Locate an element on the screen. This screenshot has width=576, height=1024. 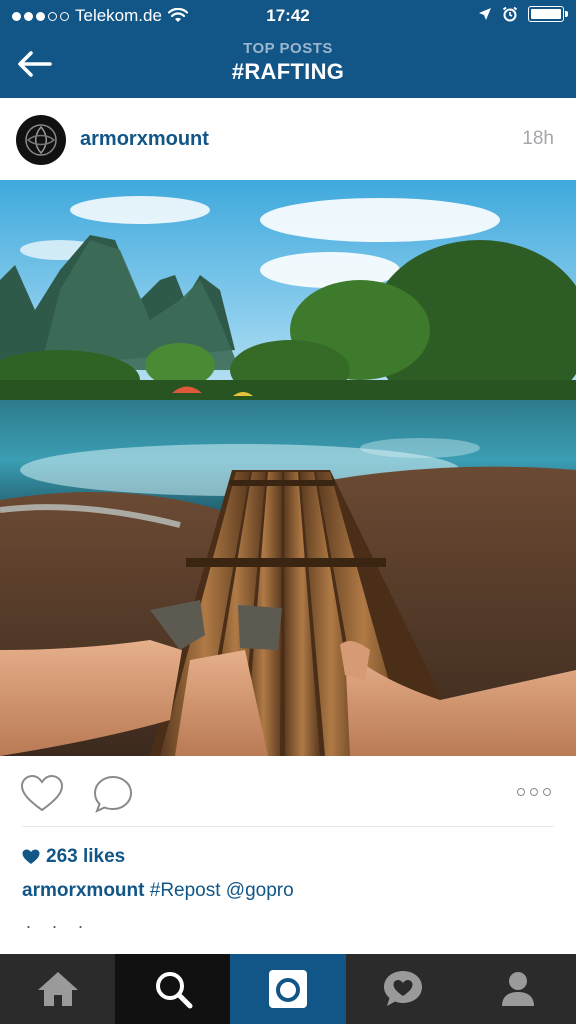
avatar-logo is located at coordinates (41, 140).